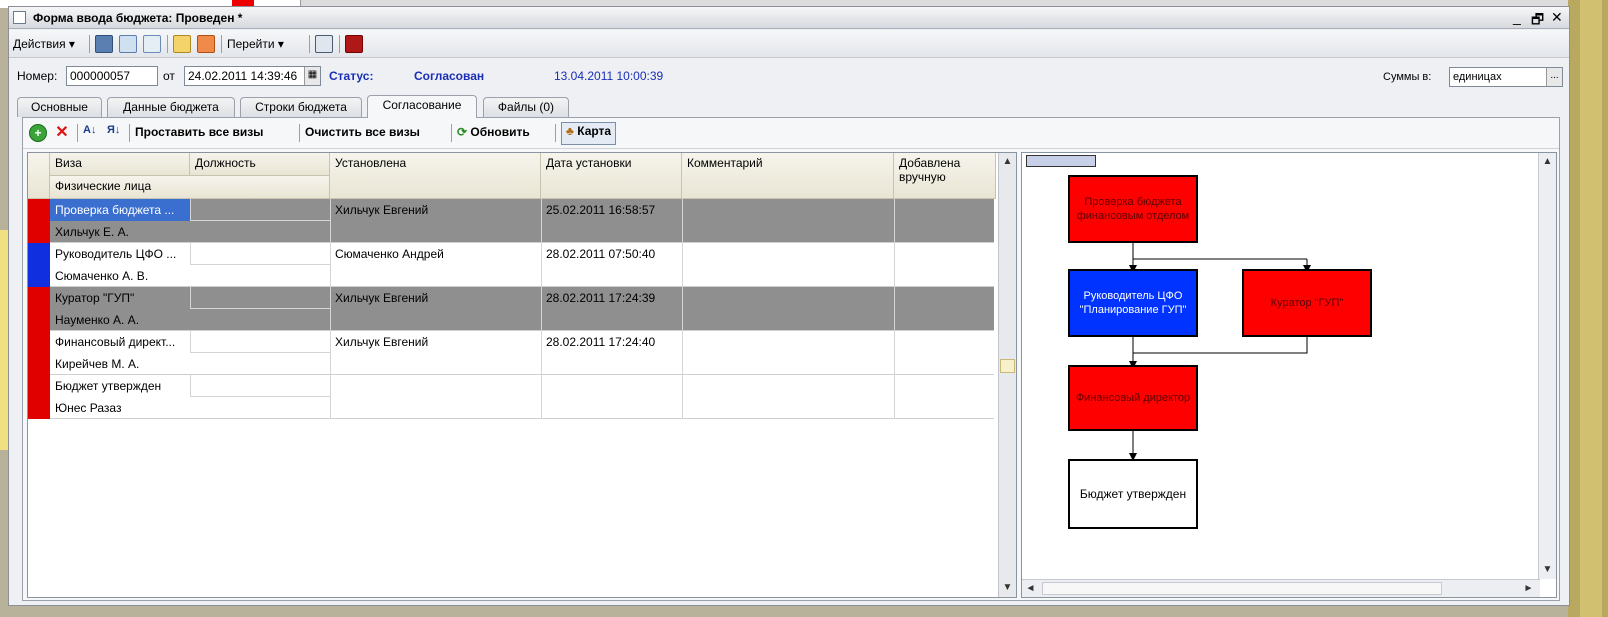  I want to click on column-header-comment: Комментарий, so click(788, 176).